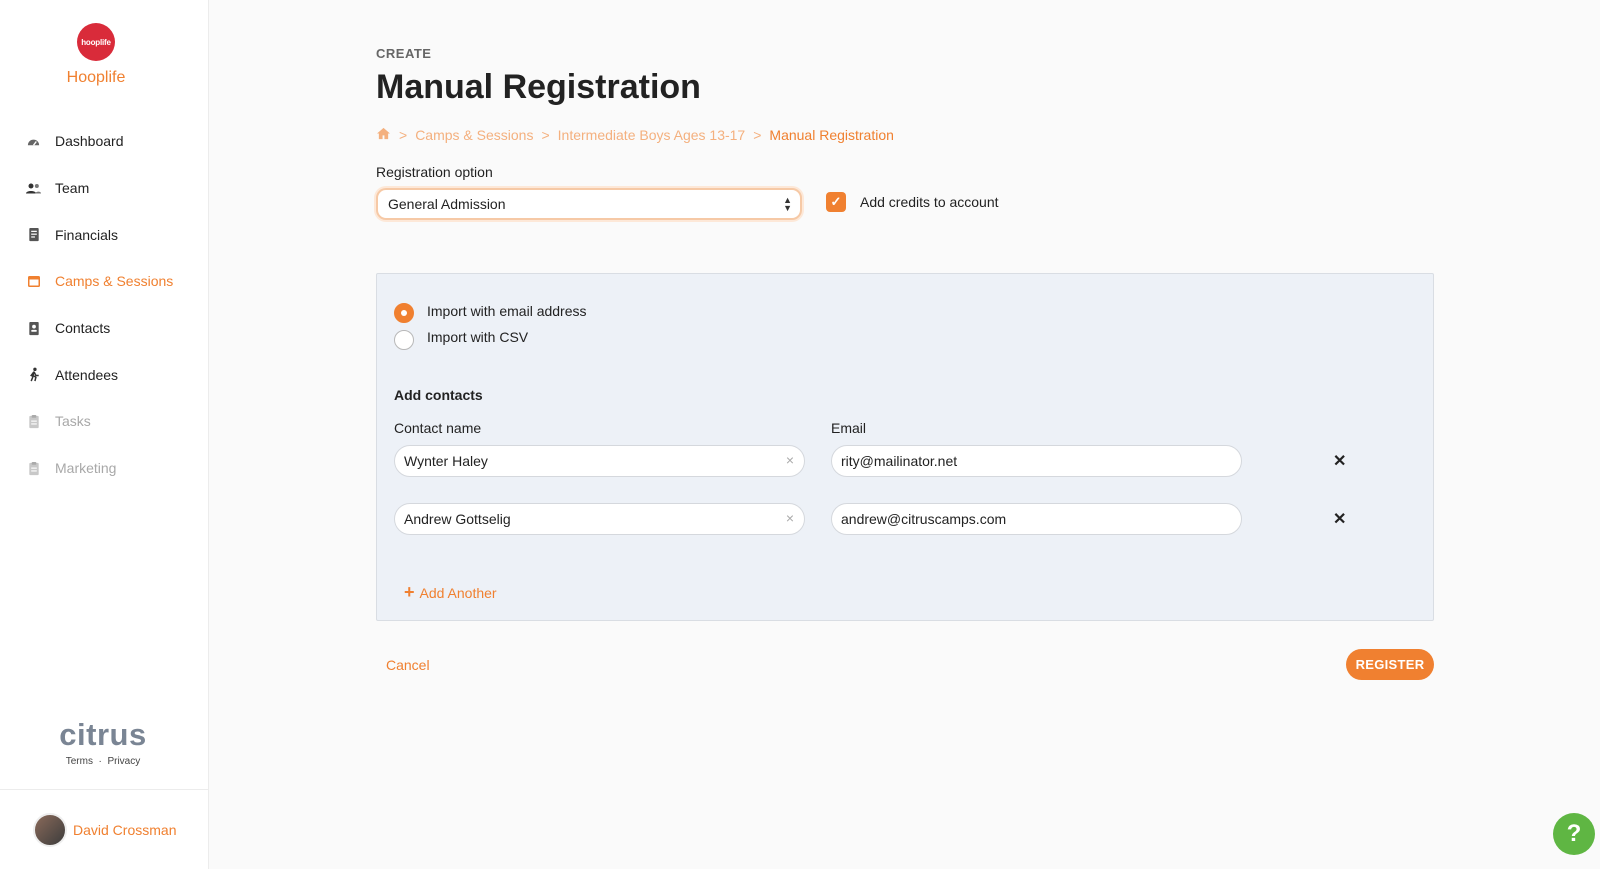 This screenshot has width=1600, height=869. What do you see at coordinates (404, 313) in the screenshot?
I see `import-email-radio` at bounding box center [404, 313].